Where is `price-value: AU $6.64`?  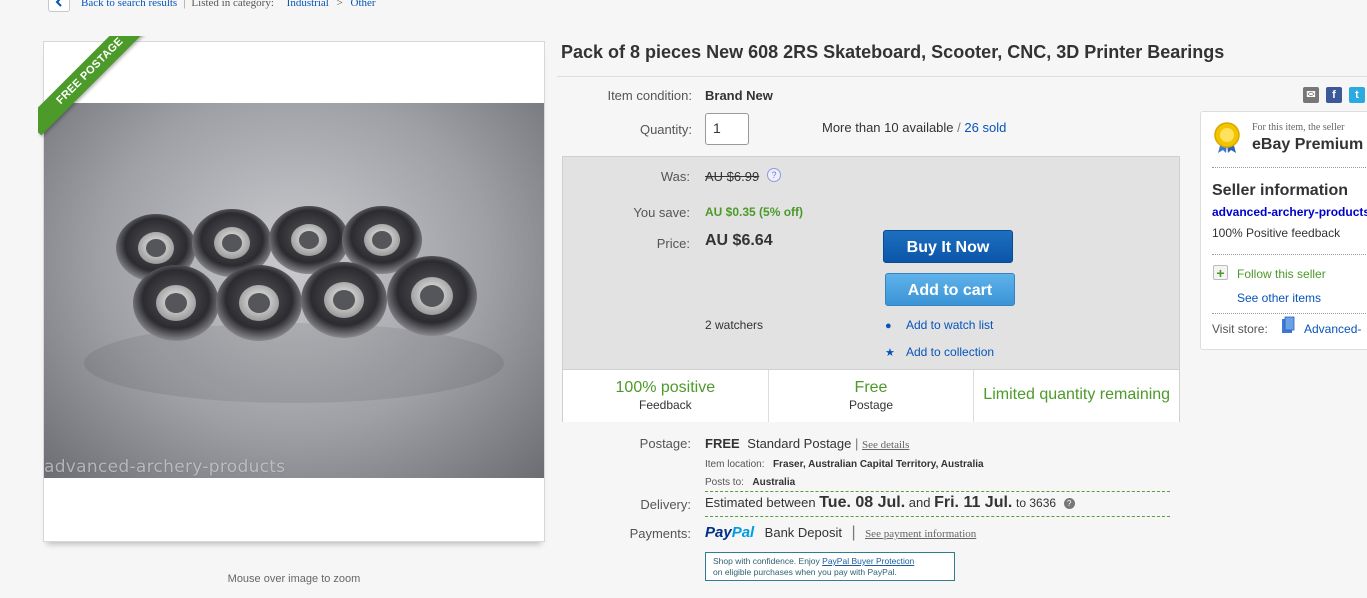 price-value: AU $6.64 is located at coordinates (739, 240).